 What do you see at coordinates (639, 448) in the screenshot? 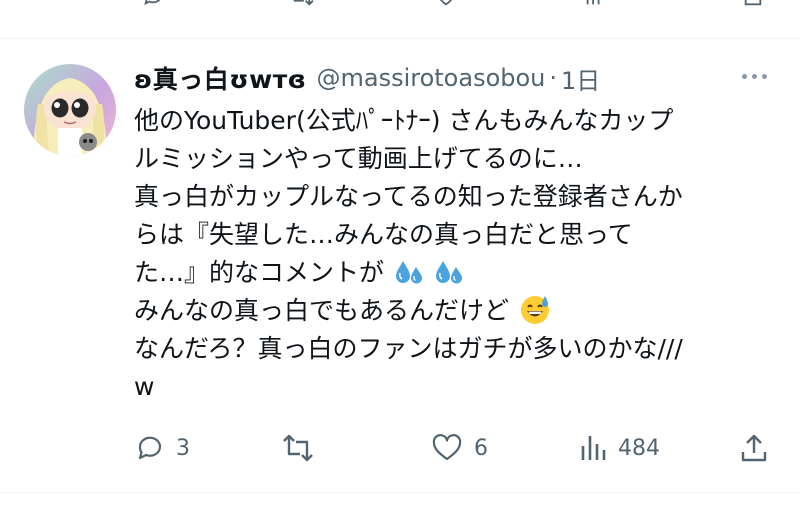
I see `view-count: 484` at bounding box center [639, 448].